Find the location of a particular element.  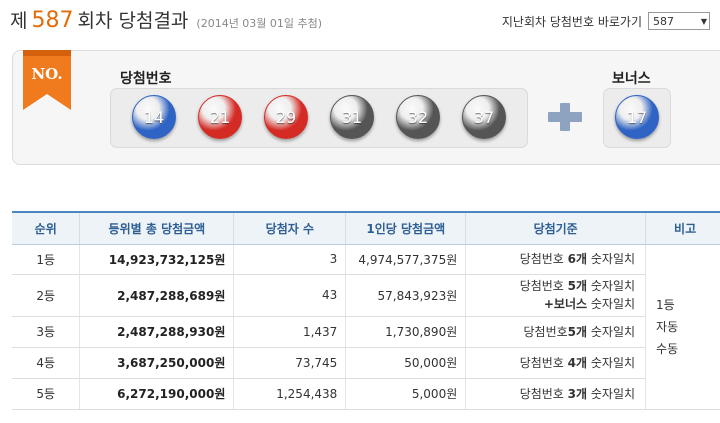

note-line: 자동 is located at coordinates (667, 326).